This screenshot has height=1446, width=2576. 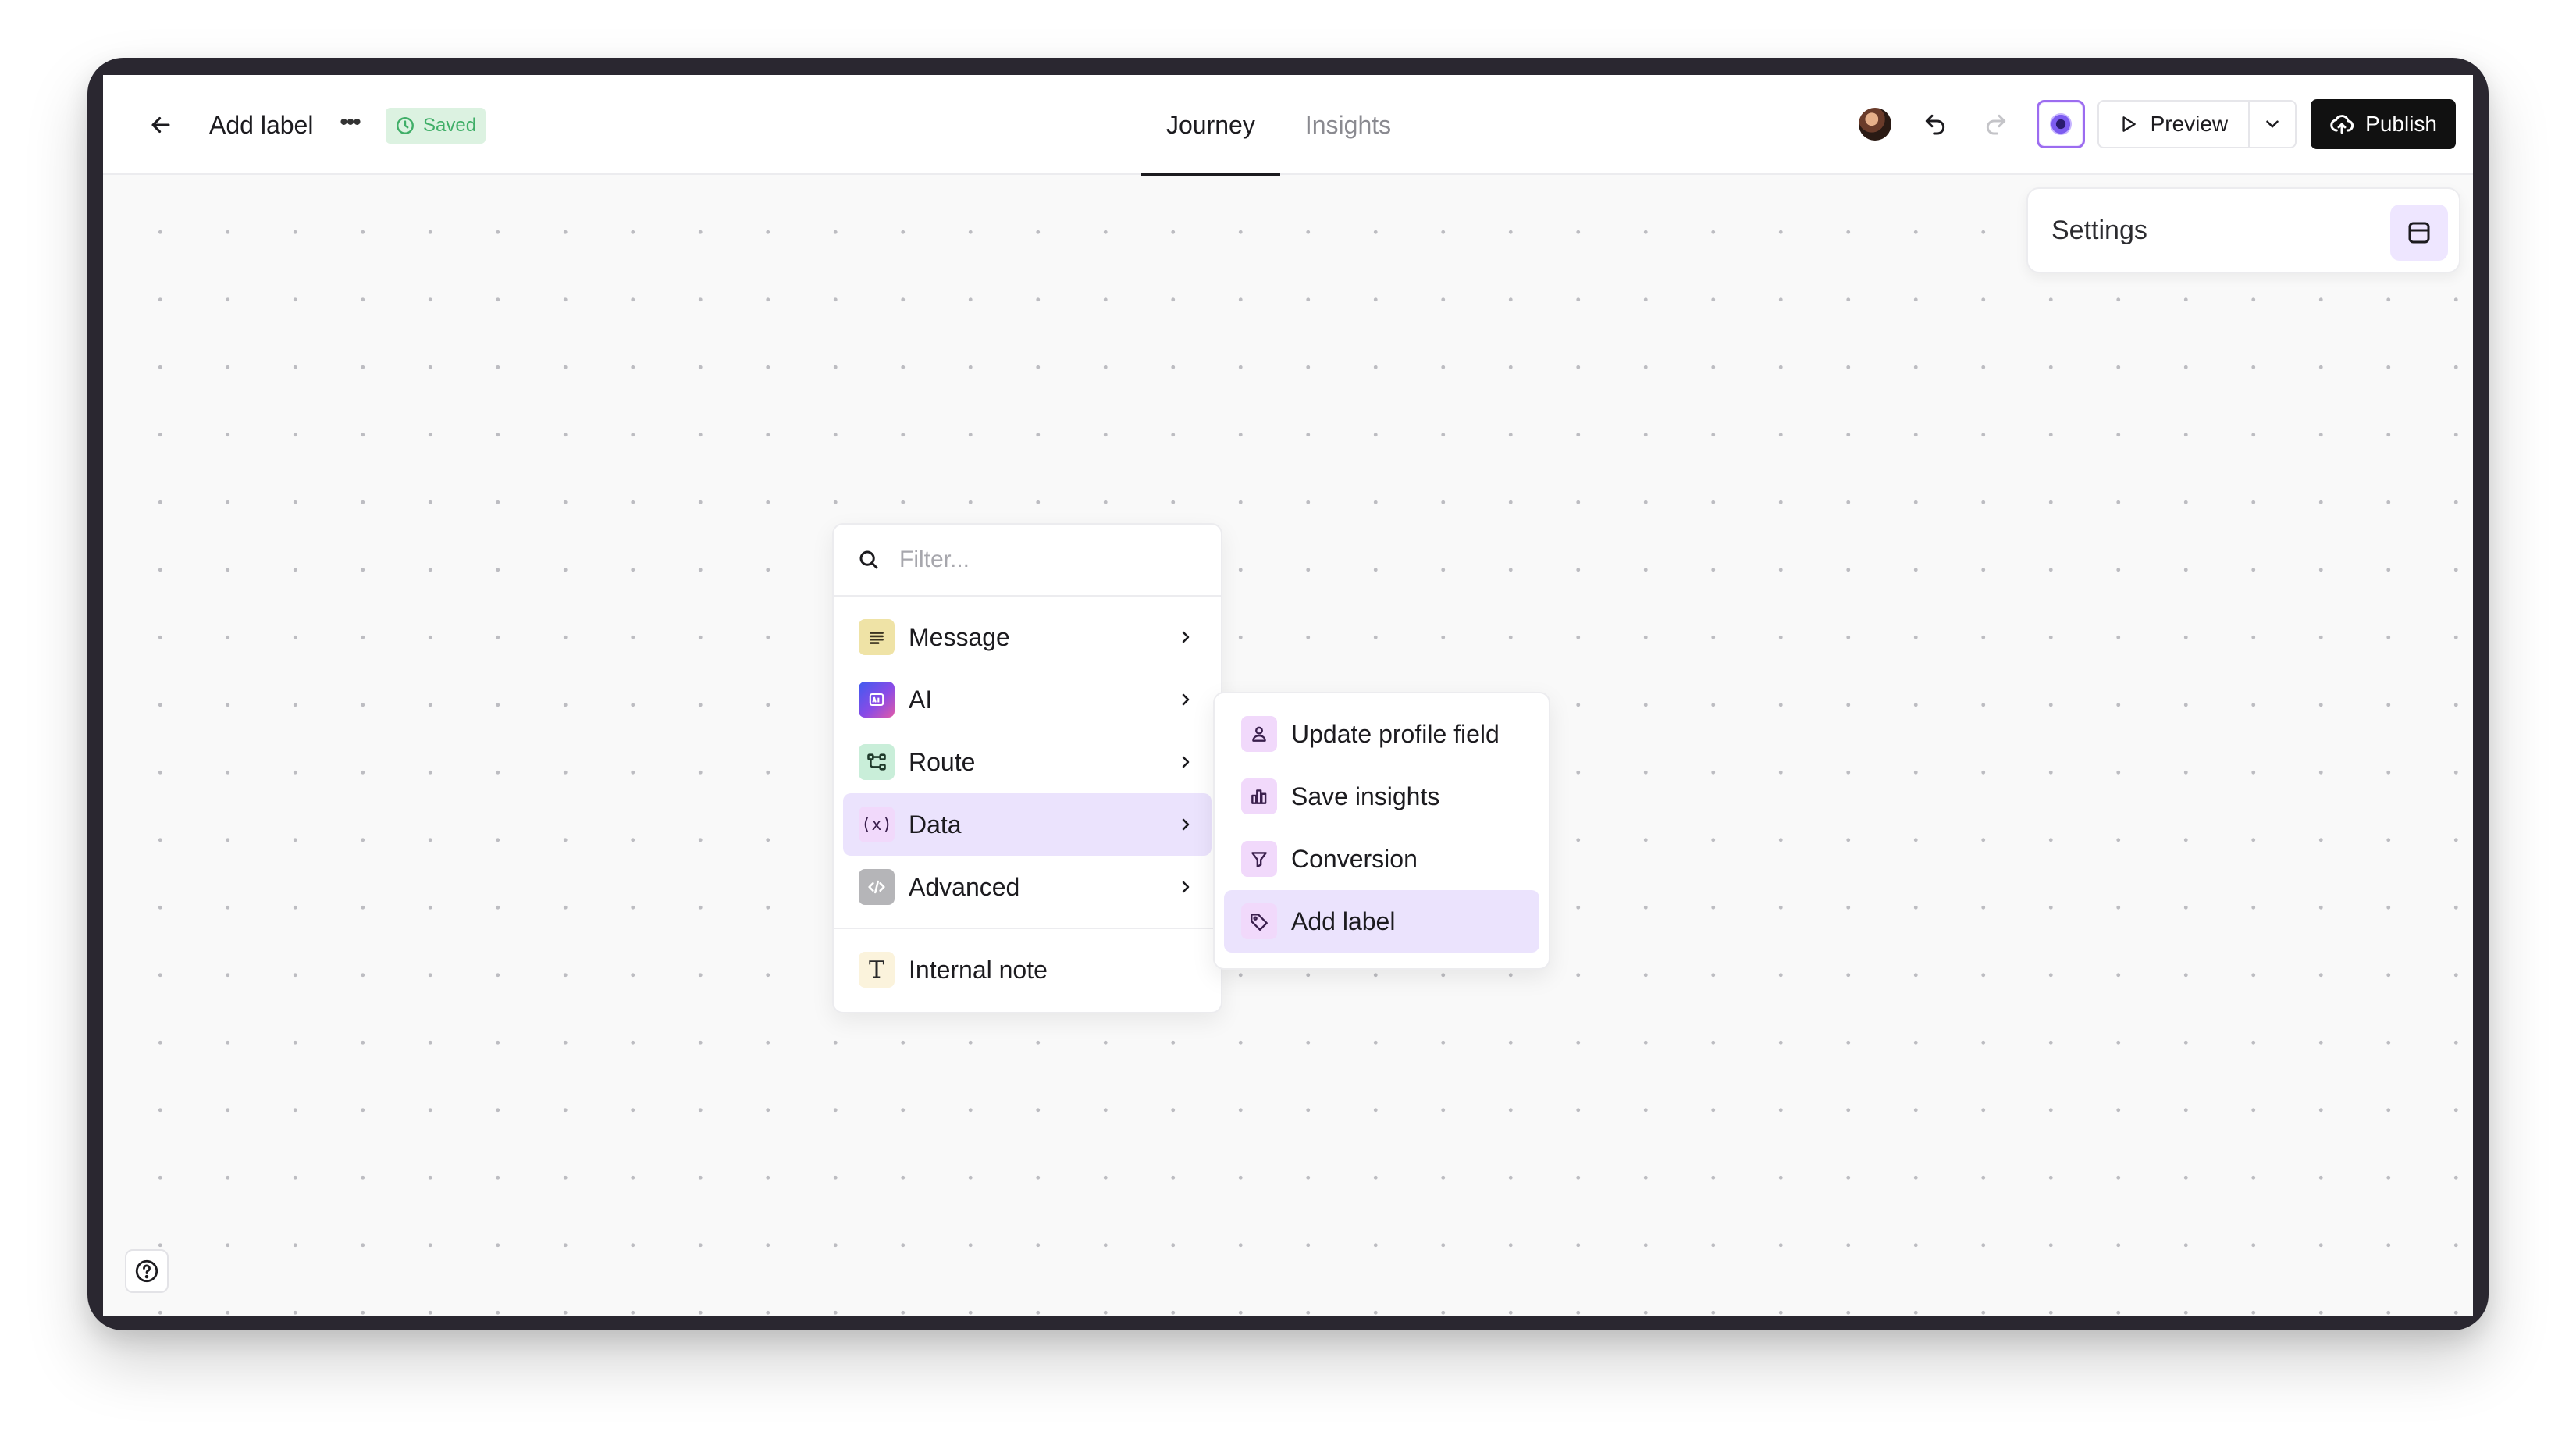 What do you see at coordinates (450, 125) in the screenshot?
I see `status-label: Saved` at bounding box center [450, 125].